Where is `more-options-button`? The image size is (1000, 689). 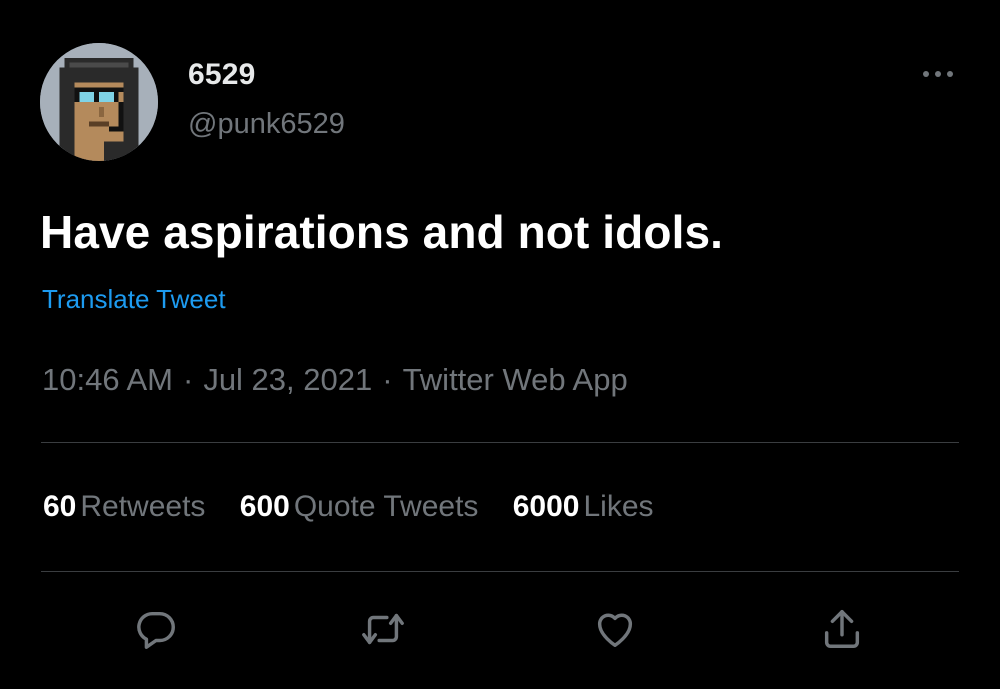
more-options-button is located at coordinates (938, 74).